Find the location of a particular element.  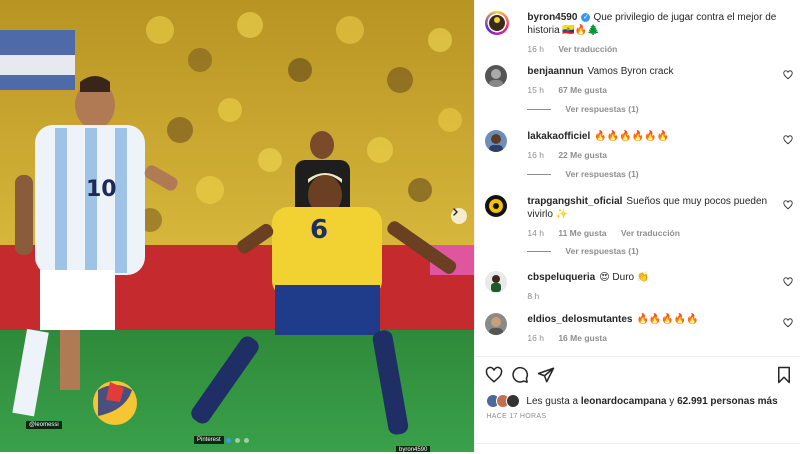

comment-time: 15 h is located at coordinates (535, 90).